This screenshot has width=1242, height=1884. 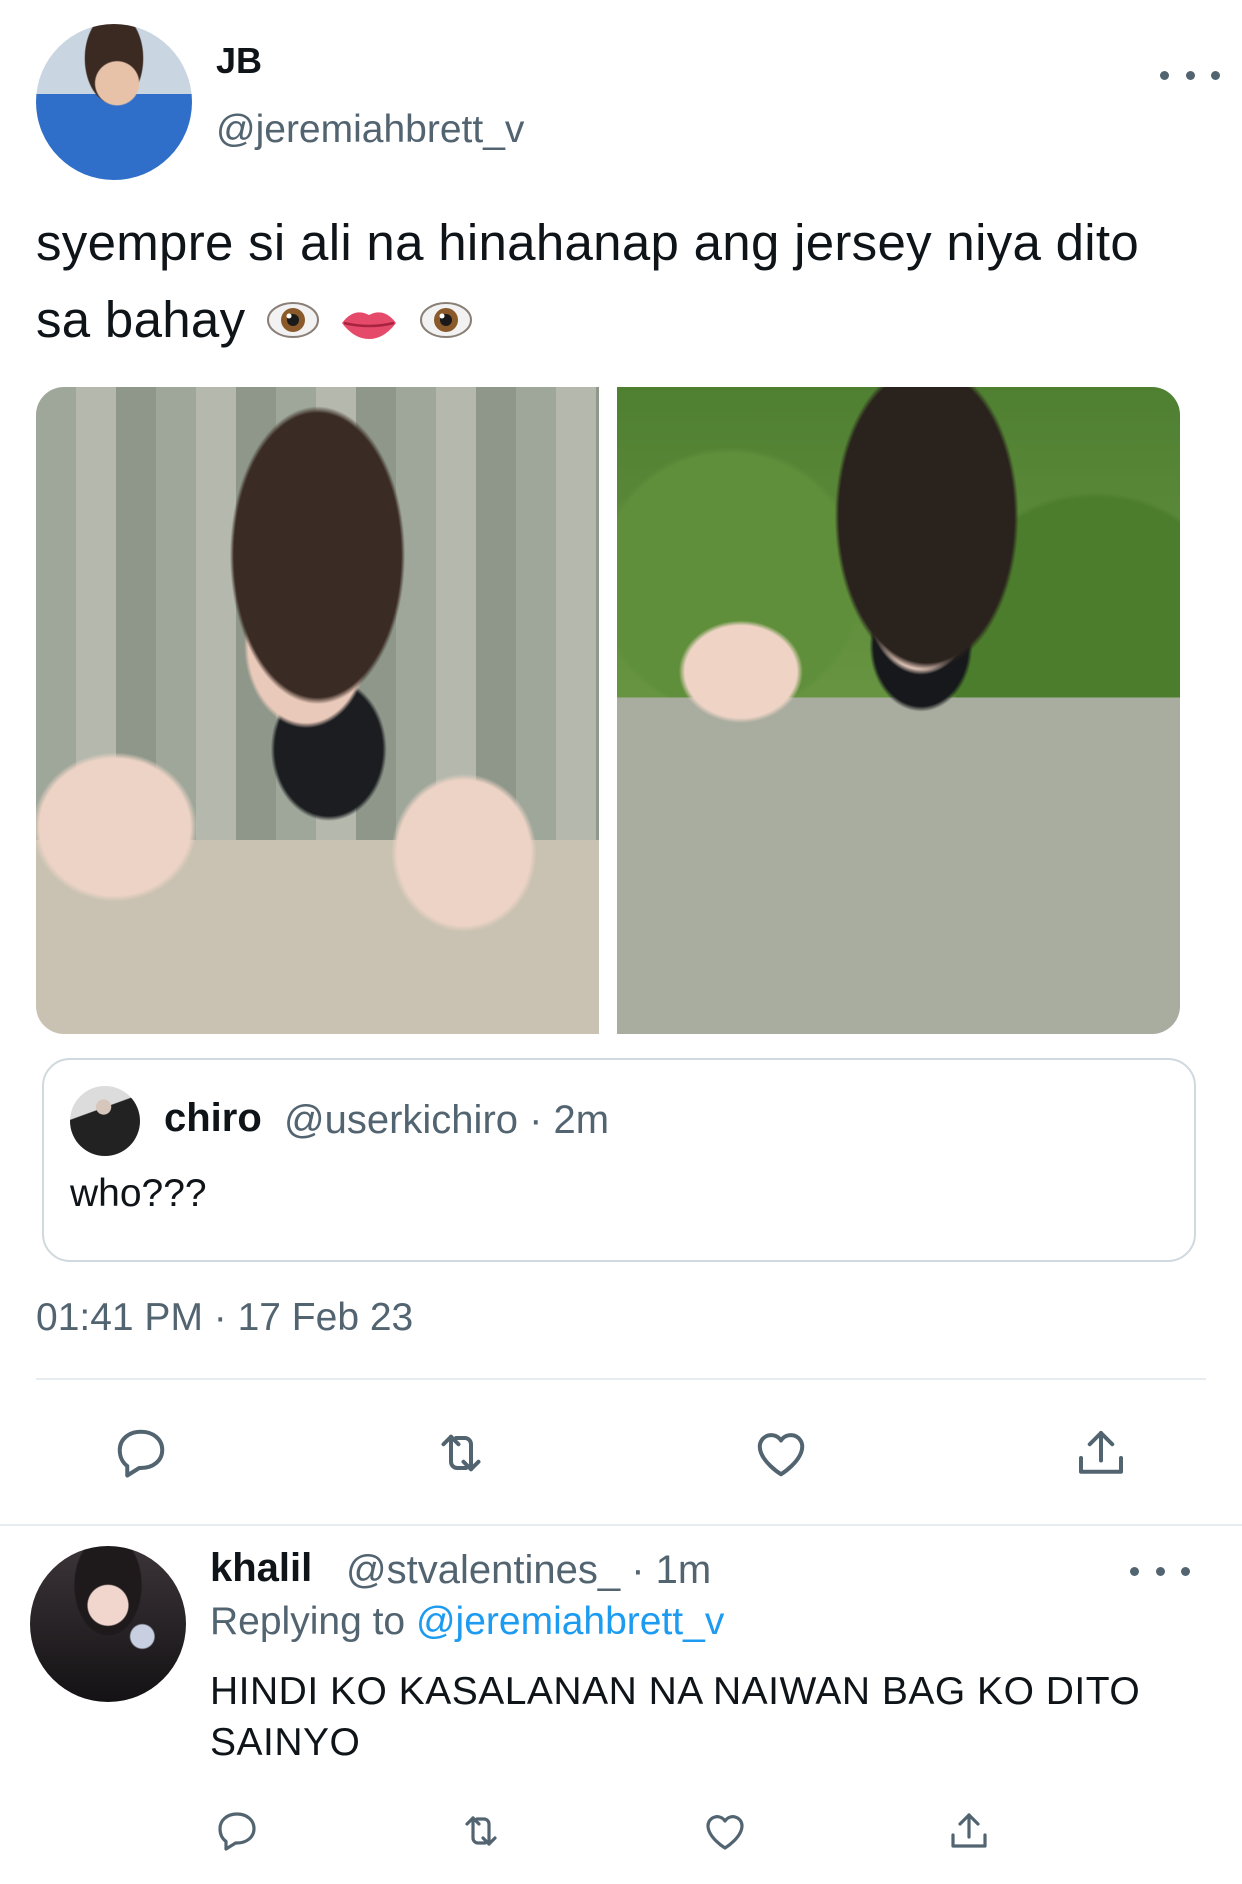 What do you see at coordinates (621, 1525) in the screenshot?
I see `section-divider` at bounding box center [621, 1525].